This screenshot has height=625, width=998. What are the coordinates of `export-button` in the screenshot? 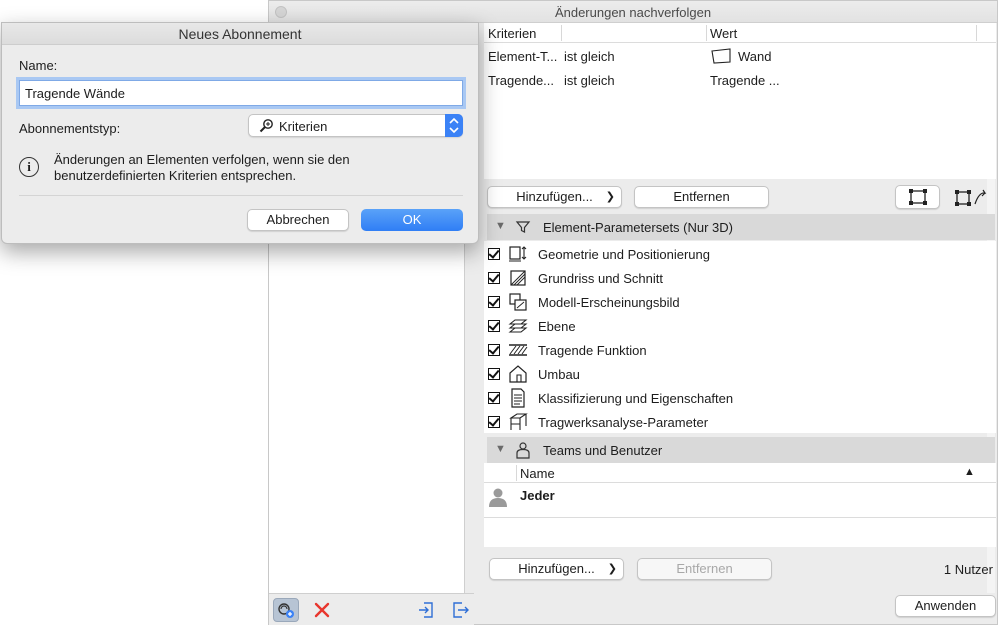 It's located at (460, 610).